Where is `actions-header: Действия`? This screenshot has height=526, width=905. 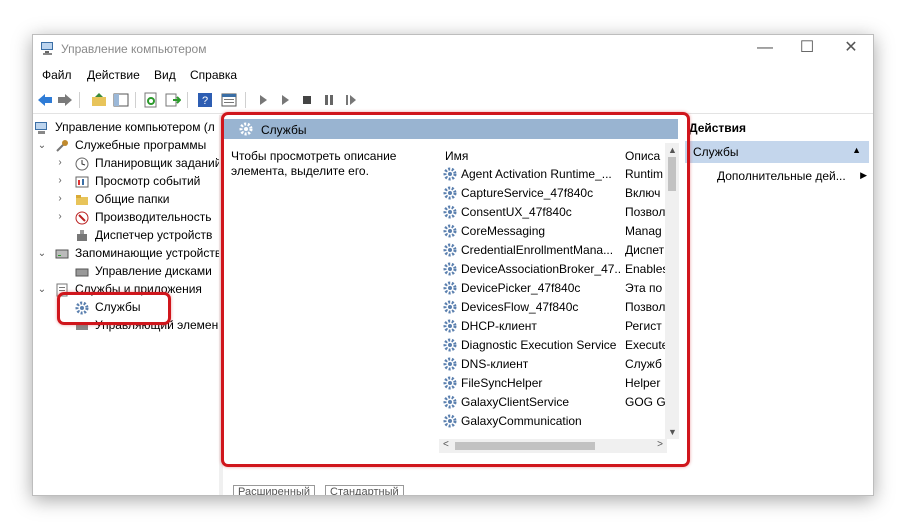
actions-header: Действия is located at coordinates (718, 128).